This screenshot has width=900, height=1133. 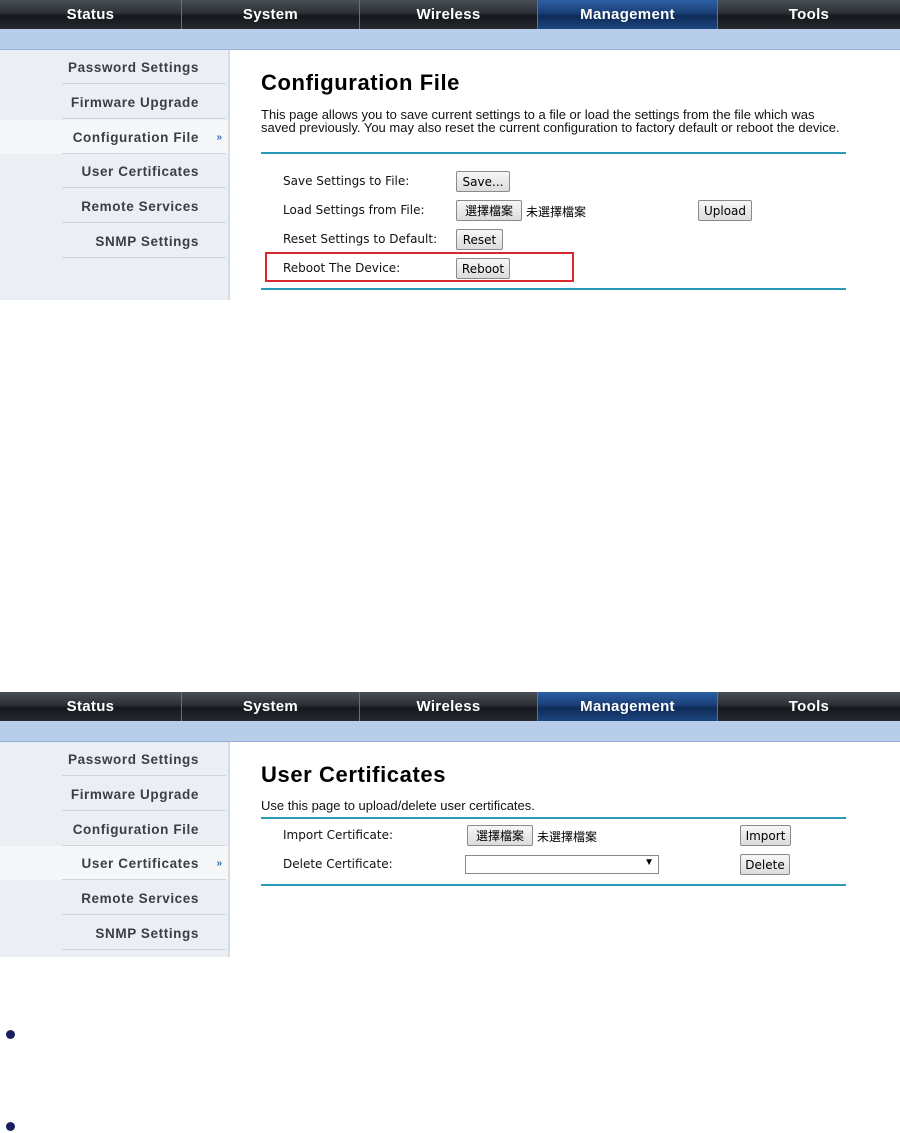 What do you see at coordinates (649, 862) in the screenshot?
I see `dropdown-arrow-icon: ▼` at bounding box center [649, 862].